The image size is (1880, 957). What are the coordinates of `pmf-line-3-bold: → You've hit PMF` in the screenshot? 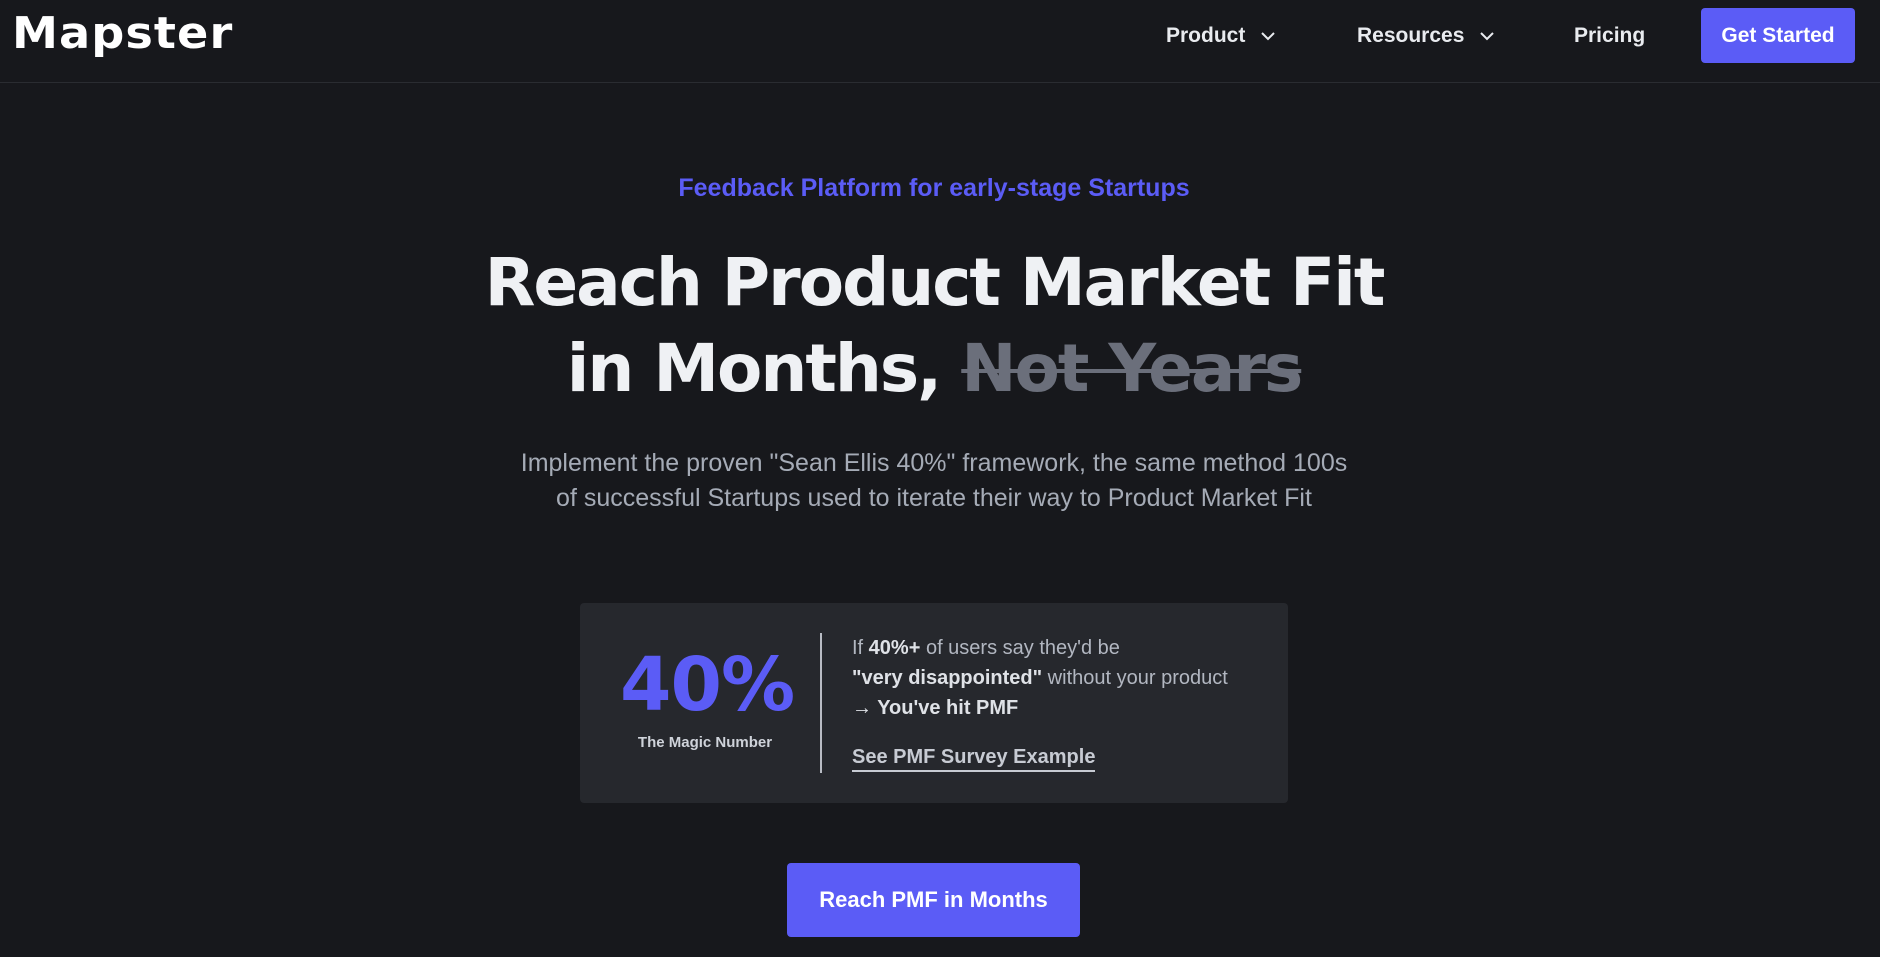 It's located at (935, 708).